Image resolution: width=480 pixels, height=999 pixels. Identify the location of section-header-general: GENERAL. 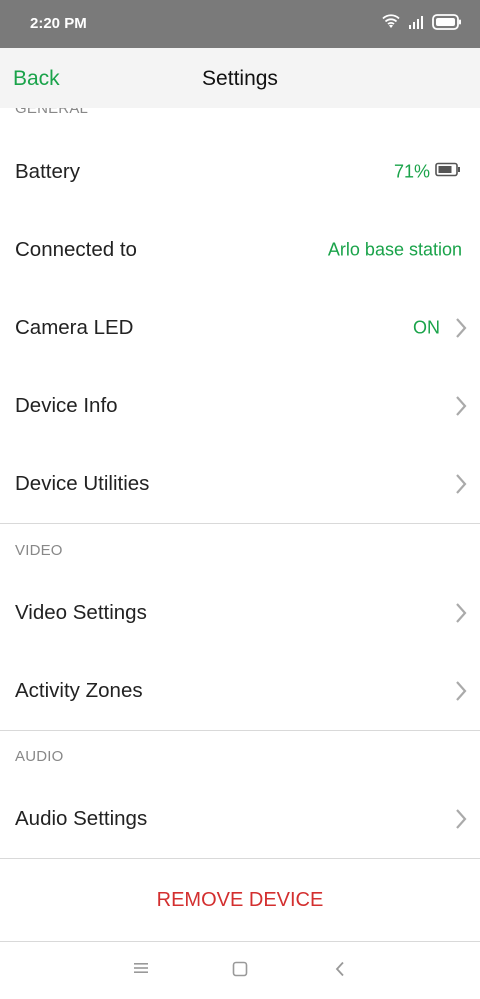
(52, 112).